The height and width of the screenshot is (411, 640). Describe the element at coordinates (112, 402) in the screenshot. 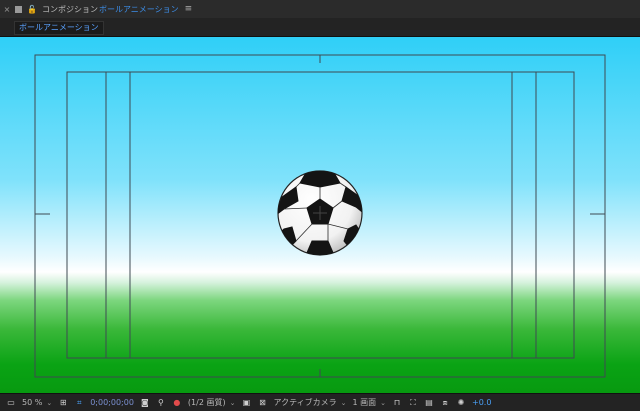

I see `current-time-display: 0;00;00;00` at that location.